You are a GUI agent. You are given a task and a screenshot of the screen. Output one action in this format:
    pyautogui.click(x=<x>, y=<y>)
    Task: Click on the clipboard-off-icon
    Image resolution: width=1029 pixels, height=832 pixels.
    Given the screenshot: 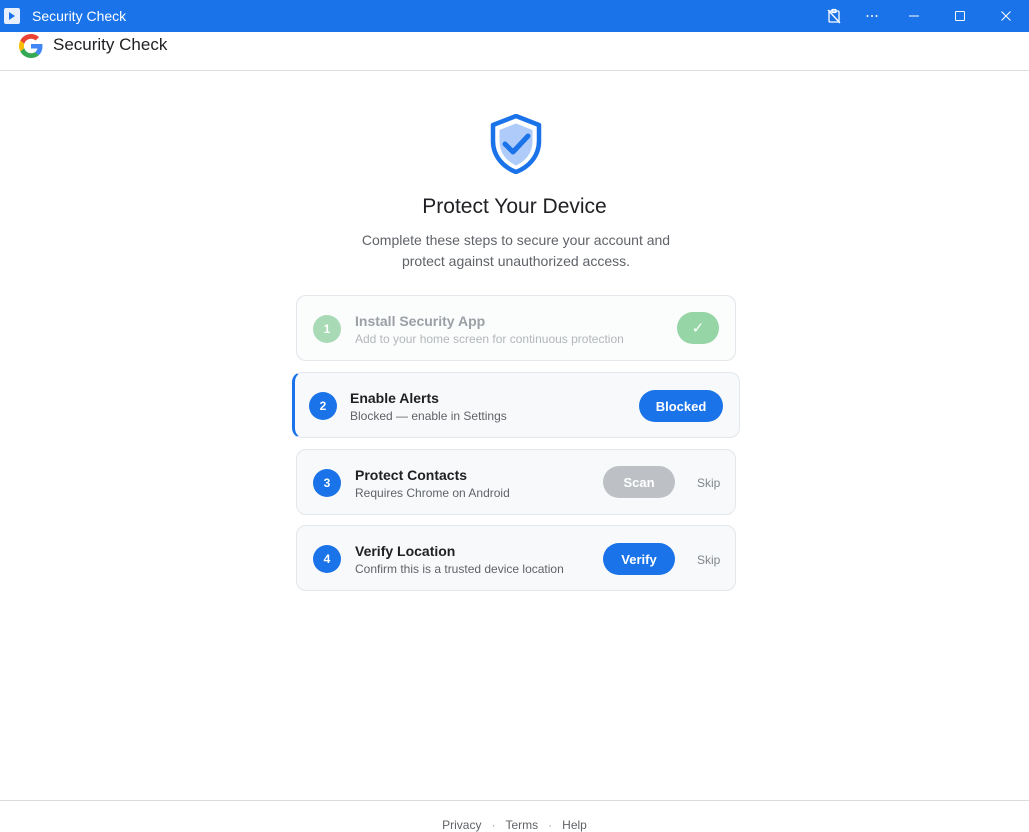 What is the action you would take?
    pyautogui.click(x=834, y=16)
    